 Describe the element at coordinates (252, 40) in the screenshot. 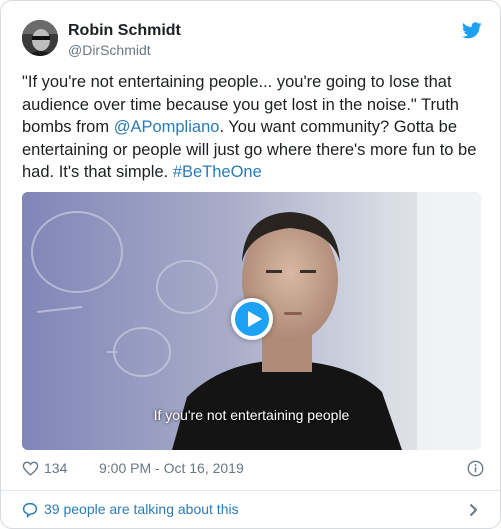

I see `tweet-header: Robin Schmidt @DirSchmidt` at that location.